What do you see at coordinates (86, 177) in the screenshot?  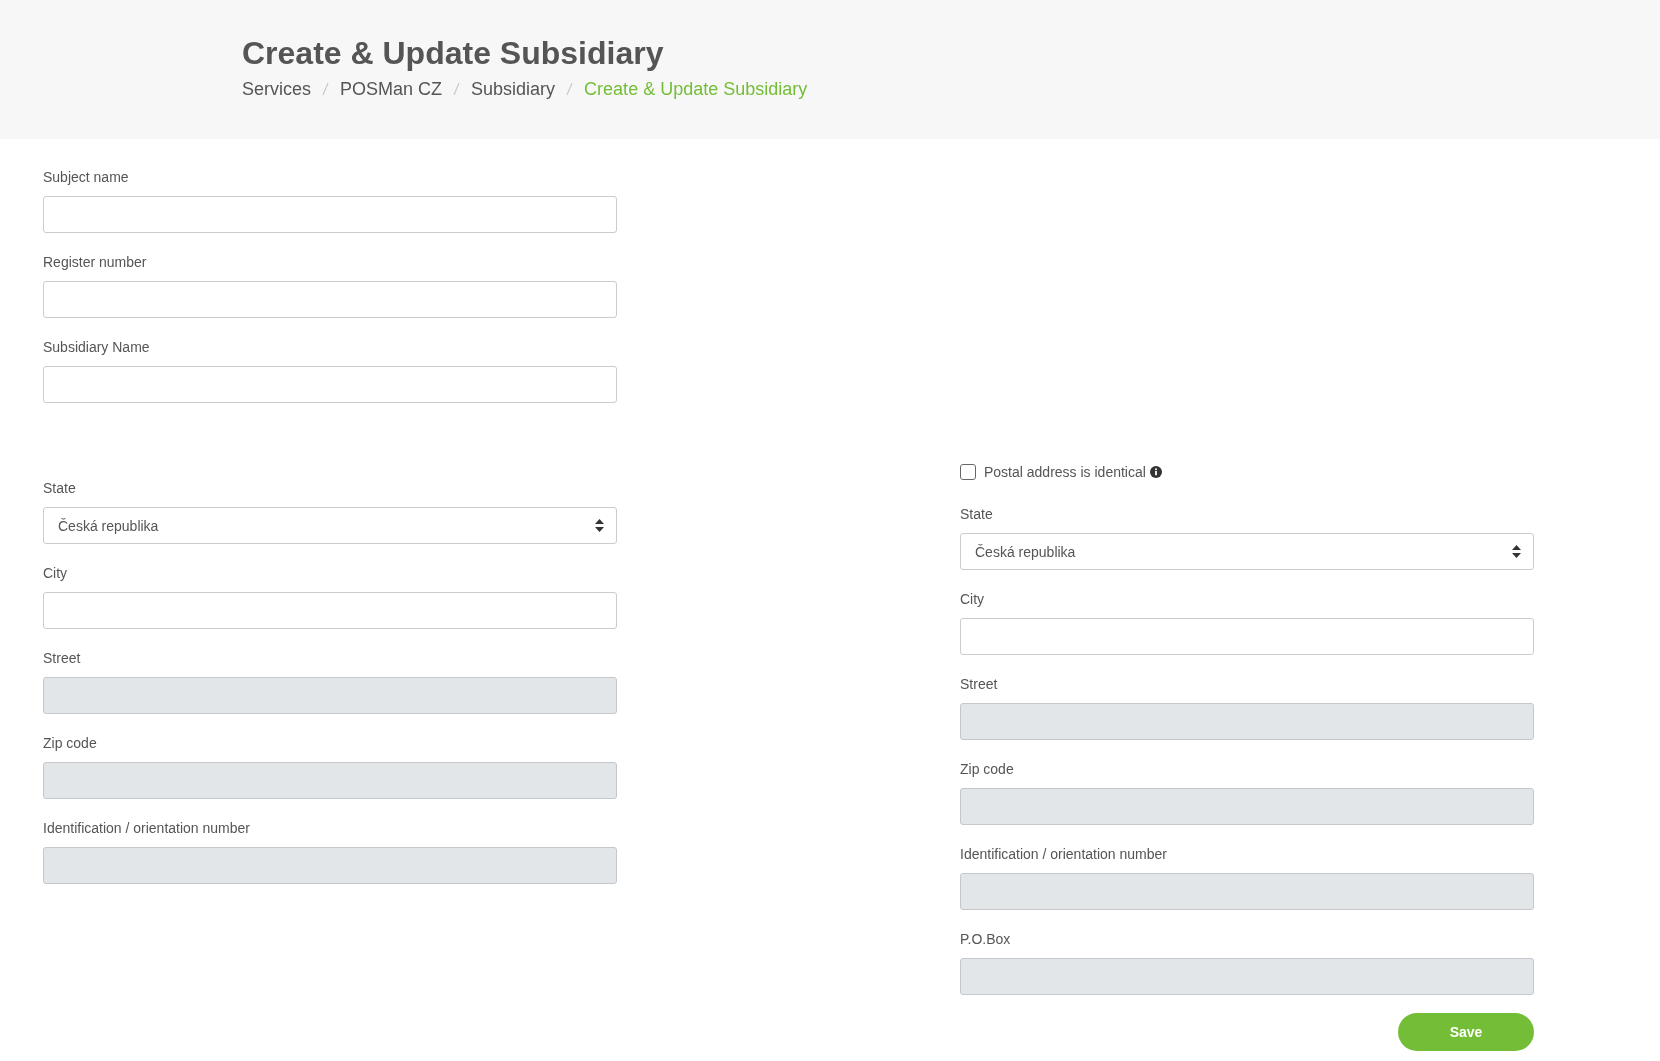 I see `field-label: Subject name` at bounding box center [86, 177].